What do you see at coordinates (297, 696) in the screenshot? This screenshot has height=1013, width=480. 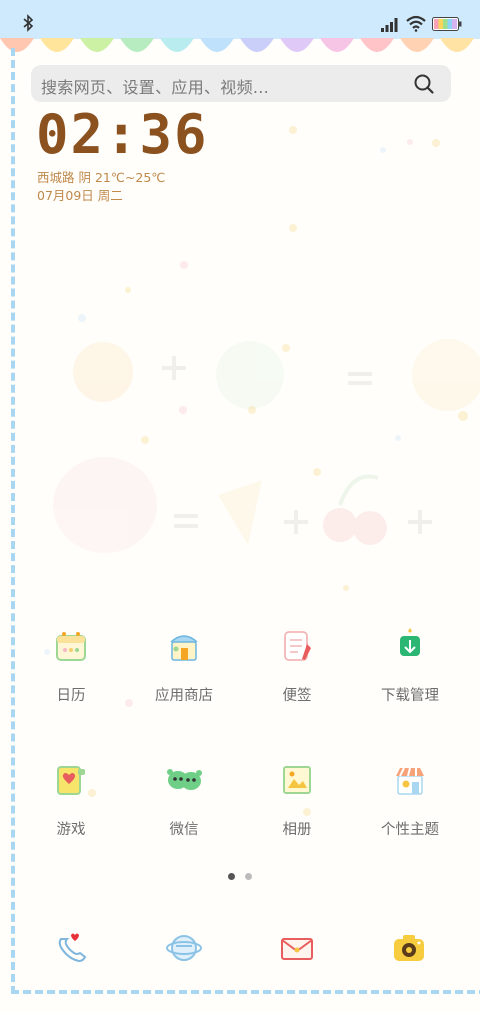 I see `app-label: 便签` at bounding box center [297, 696].